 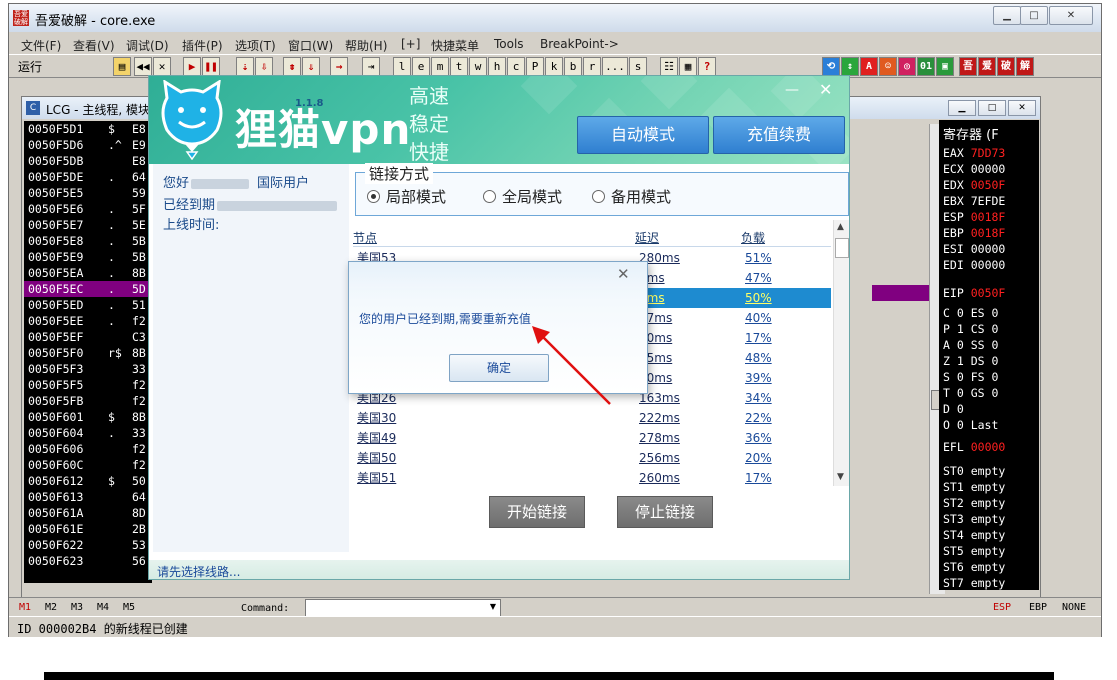 I want to click on disasm-row: 0050F5EA. 8B, so click(x=88, y=273).